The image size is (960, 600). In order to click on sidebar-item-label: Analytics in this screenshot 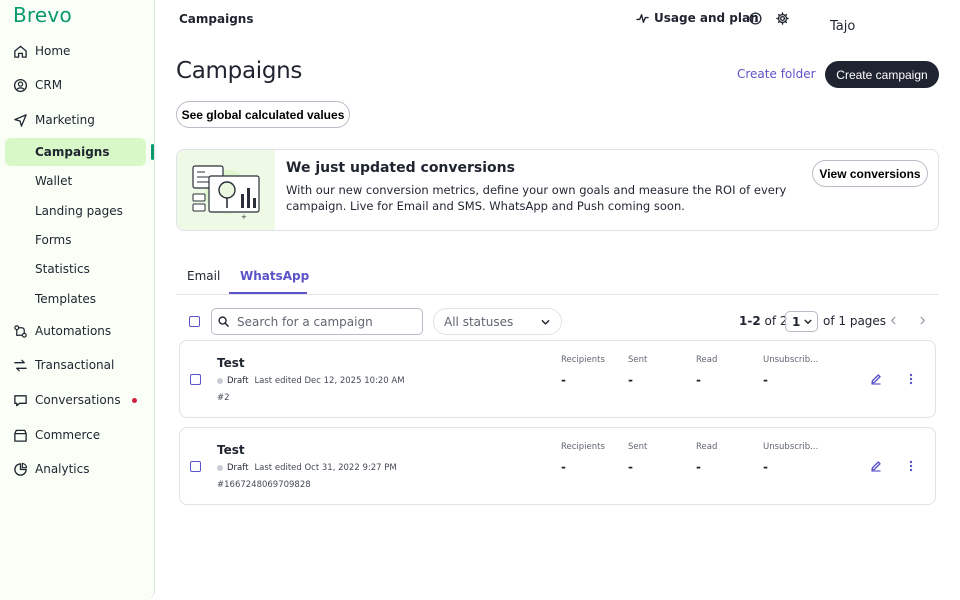, I will do `click(62, 469)`.